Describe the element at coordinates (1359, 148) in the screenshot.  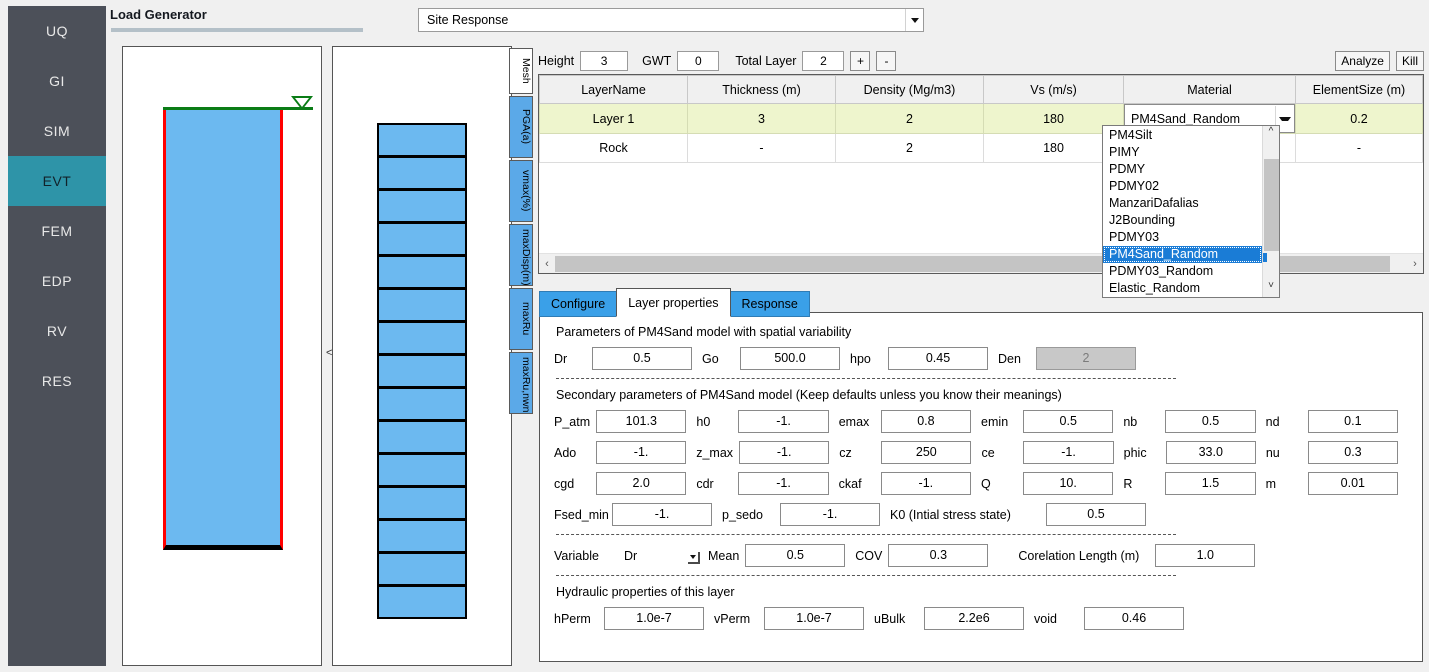
I see `table-cell-elementsize: -` at that location.